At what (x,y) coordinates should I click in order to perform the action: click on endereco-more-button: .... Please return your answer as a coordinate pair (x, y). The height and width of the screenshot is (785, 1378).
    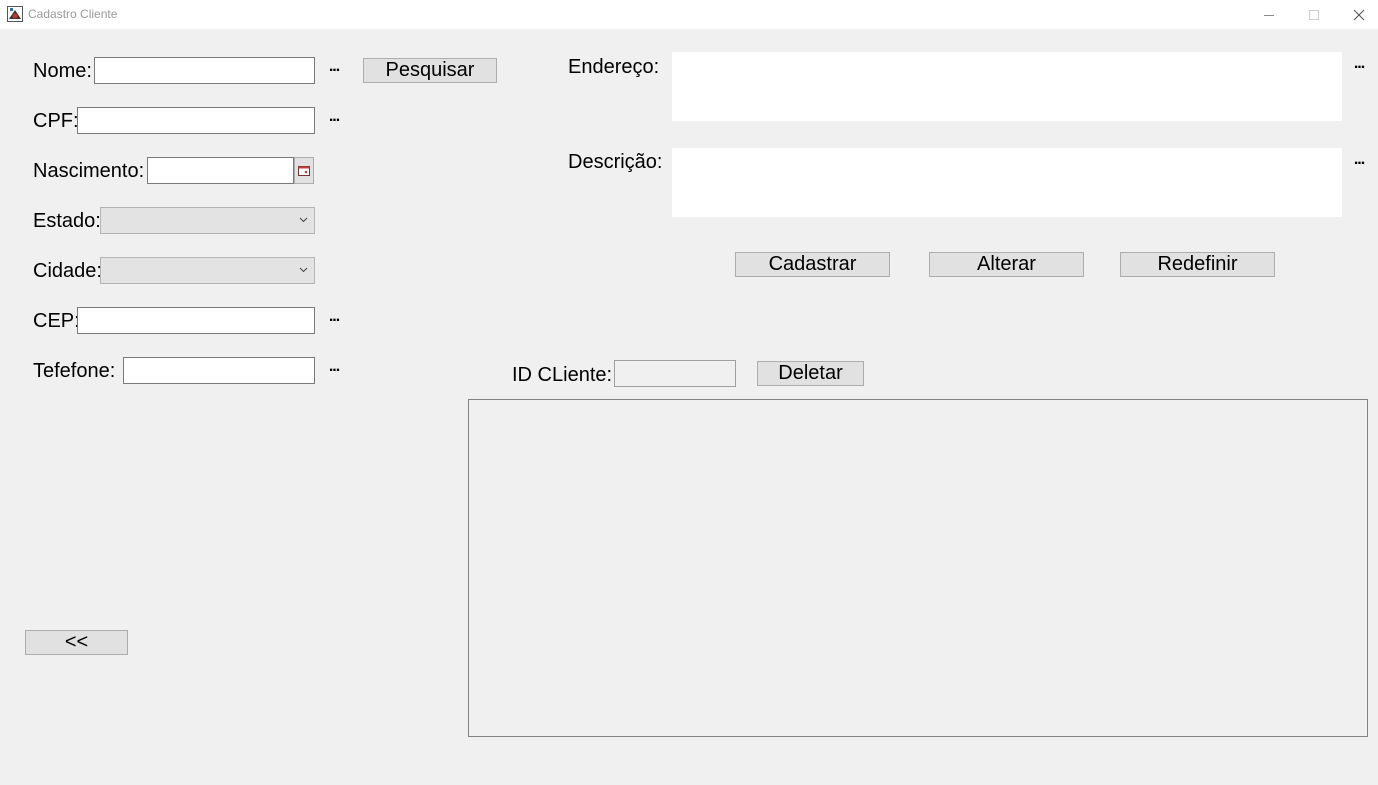
    Looking at the image, I should click on (1359, 66).